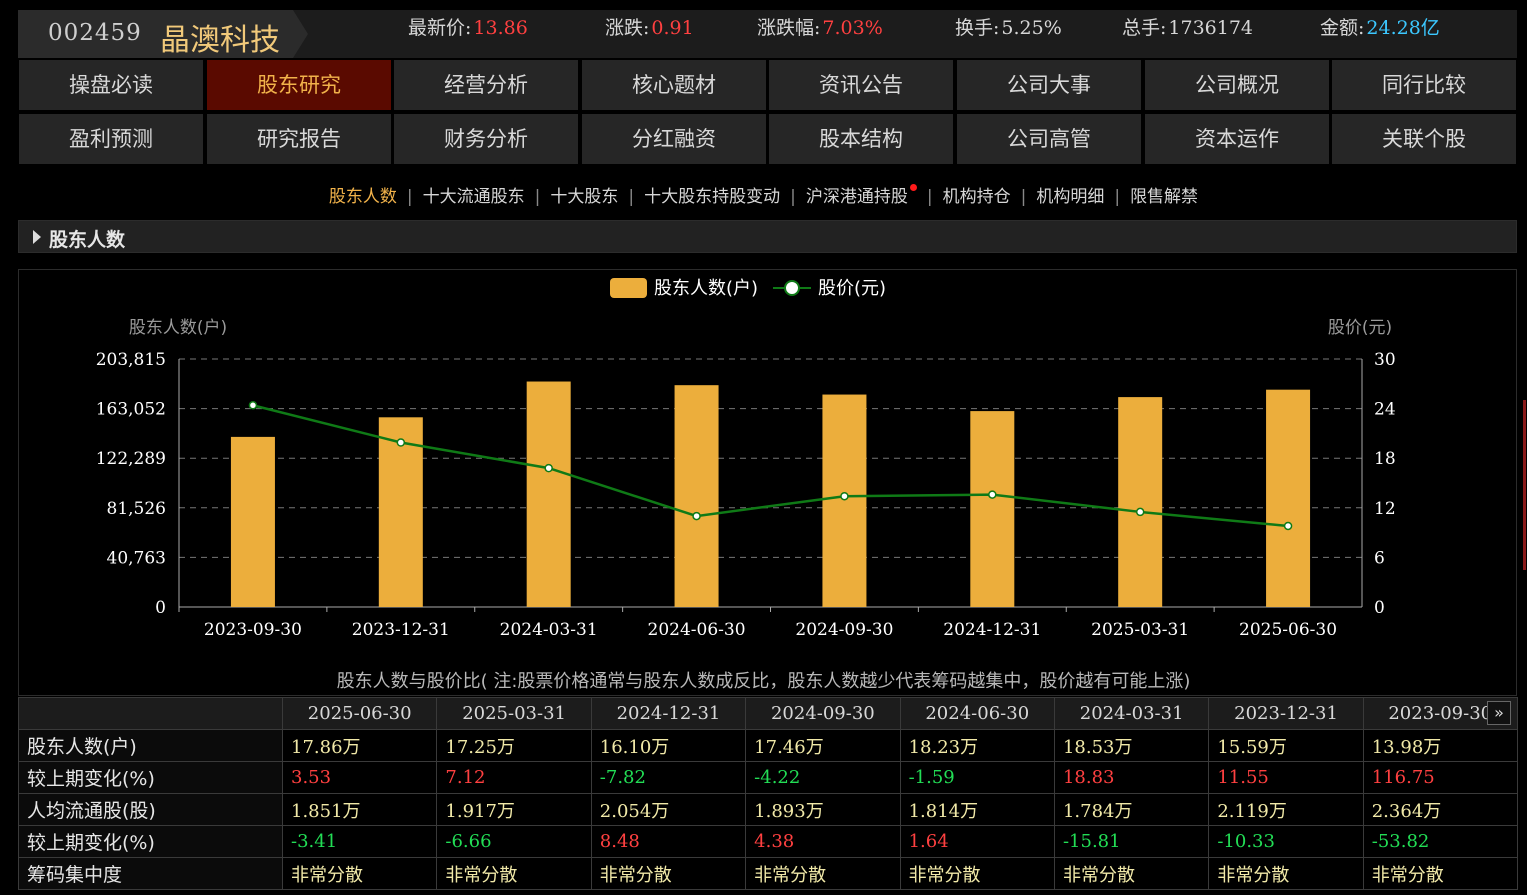 This screenshot has height=895, width=1527. What do you see at coordinates (401, 630) in the screenshot?
I see `x-tick-label: 2023-12-31` at bounding box center [401, 630].